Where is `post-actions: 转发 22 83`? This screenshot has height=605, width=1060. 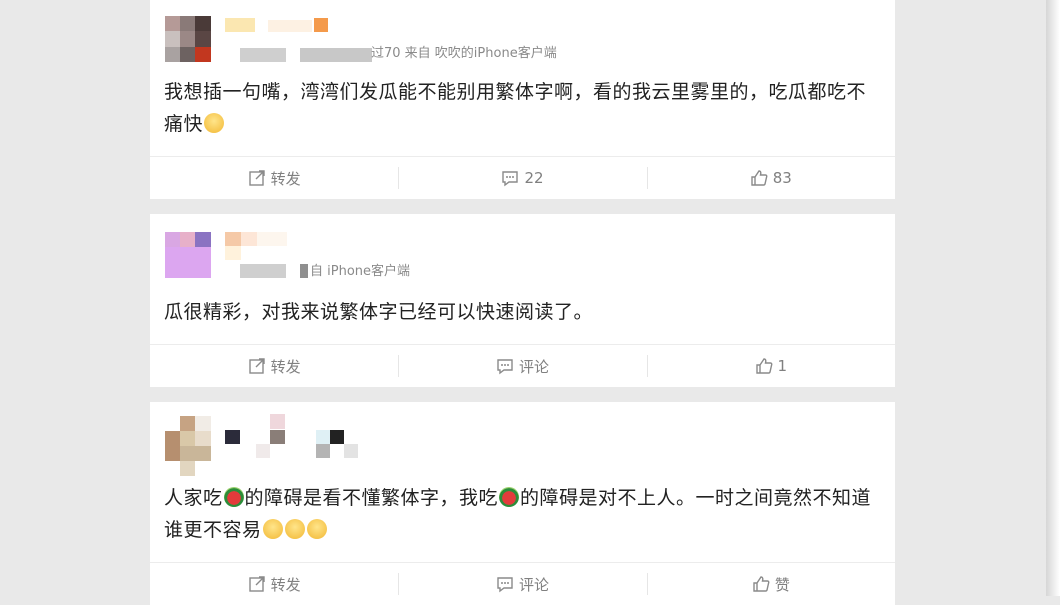
post-actions: 转发 22 83 is located at coordinates (522, 177).